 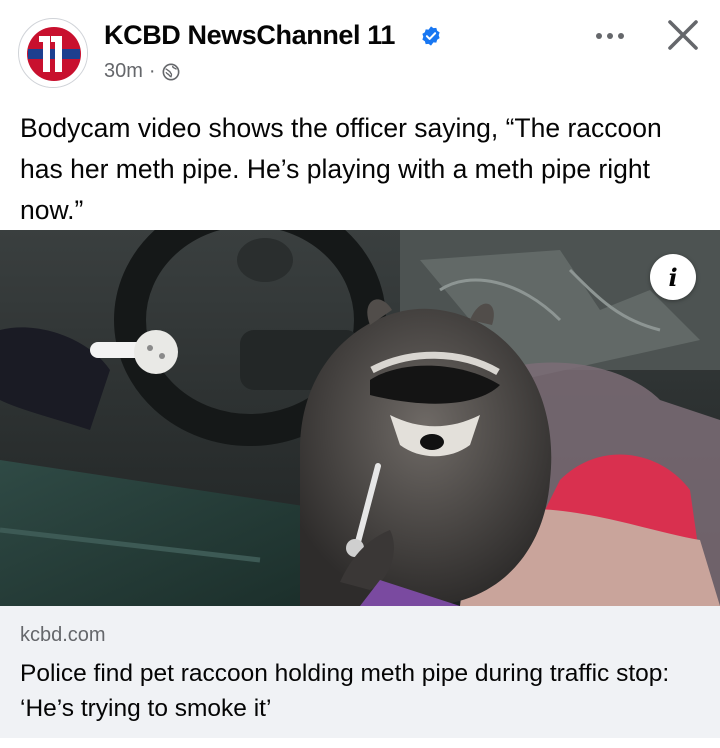 I want to click on page-avatar, so click(x=53, y=53).